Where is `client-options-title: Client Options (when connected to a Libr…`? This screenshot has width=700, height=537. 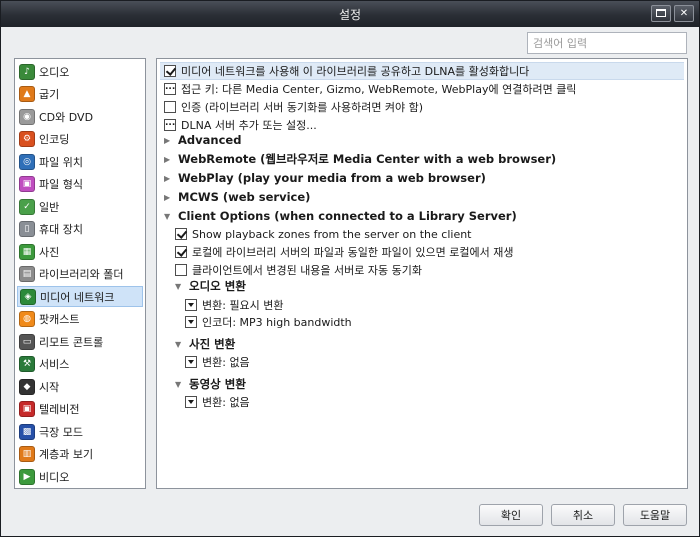 client-options-title: Client Options (when connected to a Libr… is located at coordinates (347, 216).